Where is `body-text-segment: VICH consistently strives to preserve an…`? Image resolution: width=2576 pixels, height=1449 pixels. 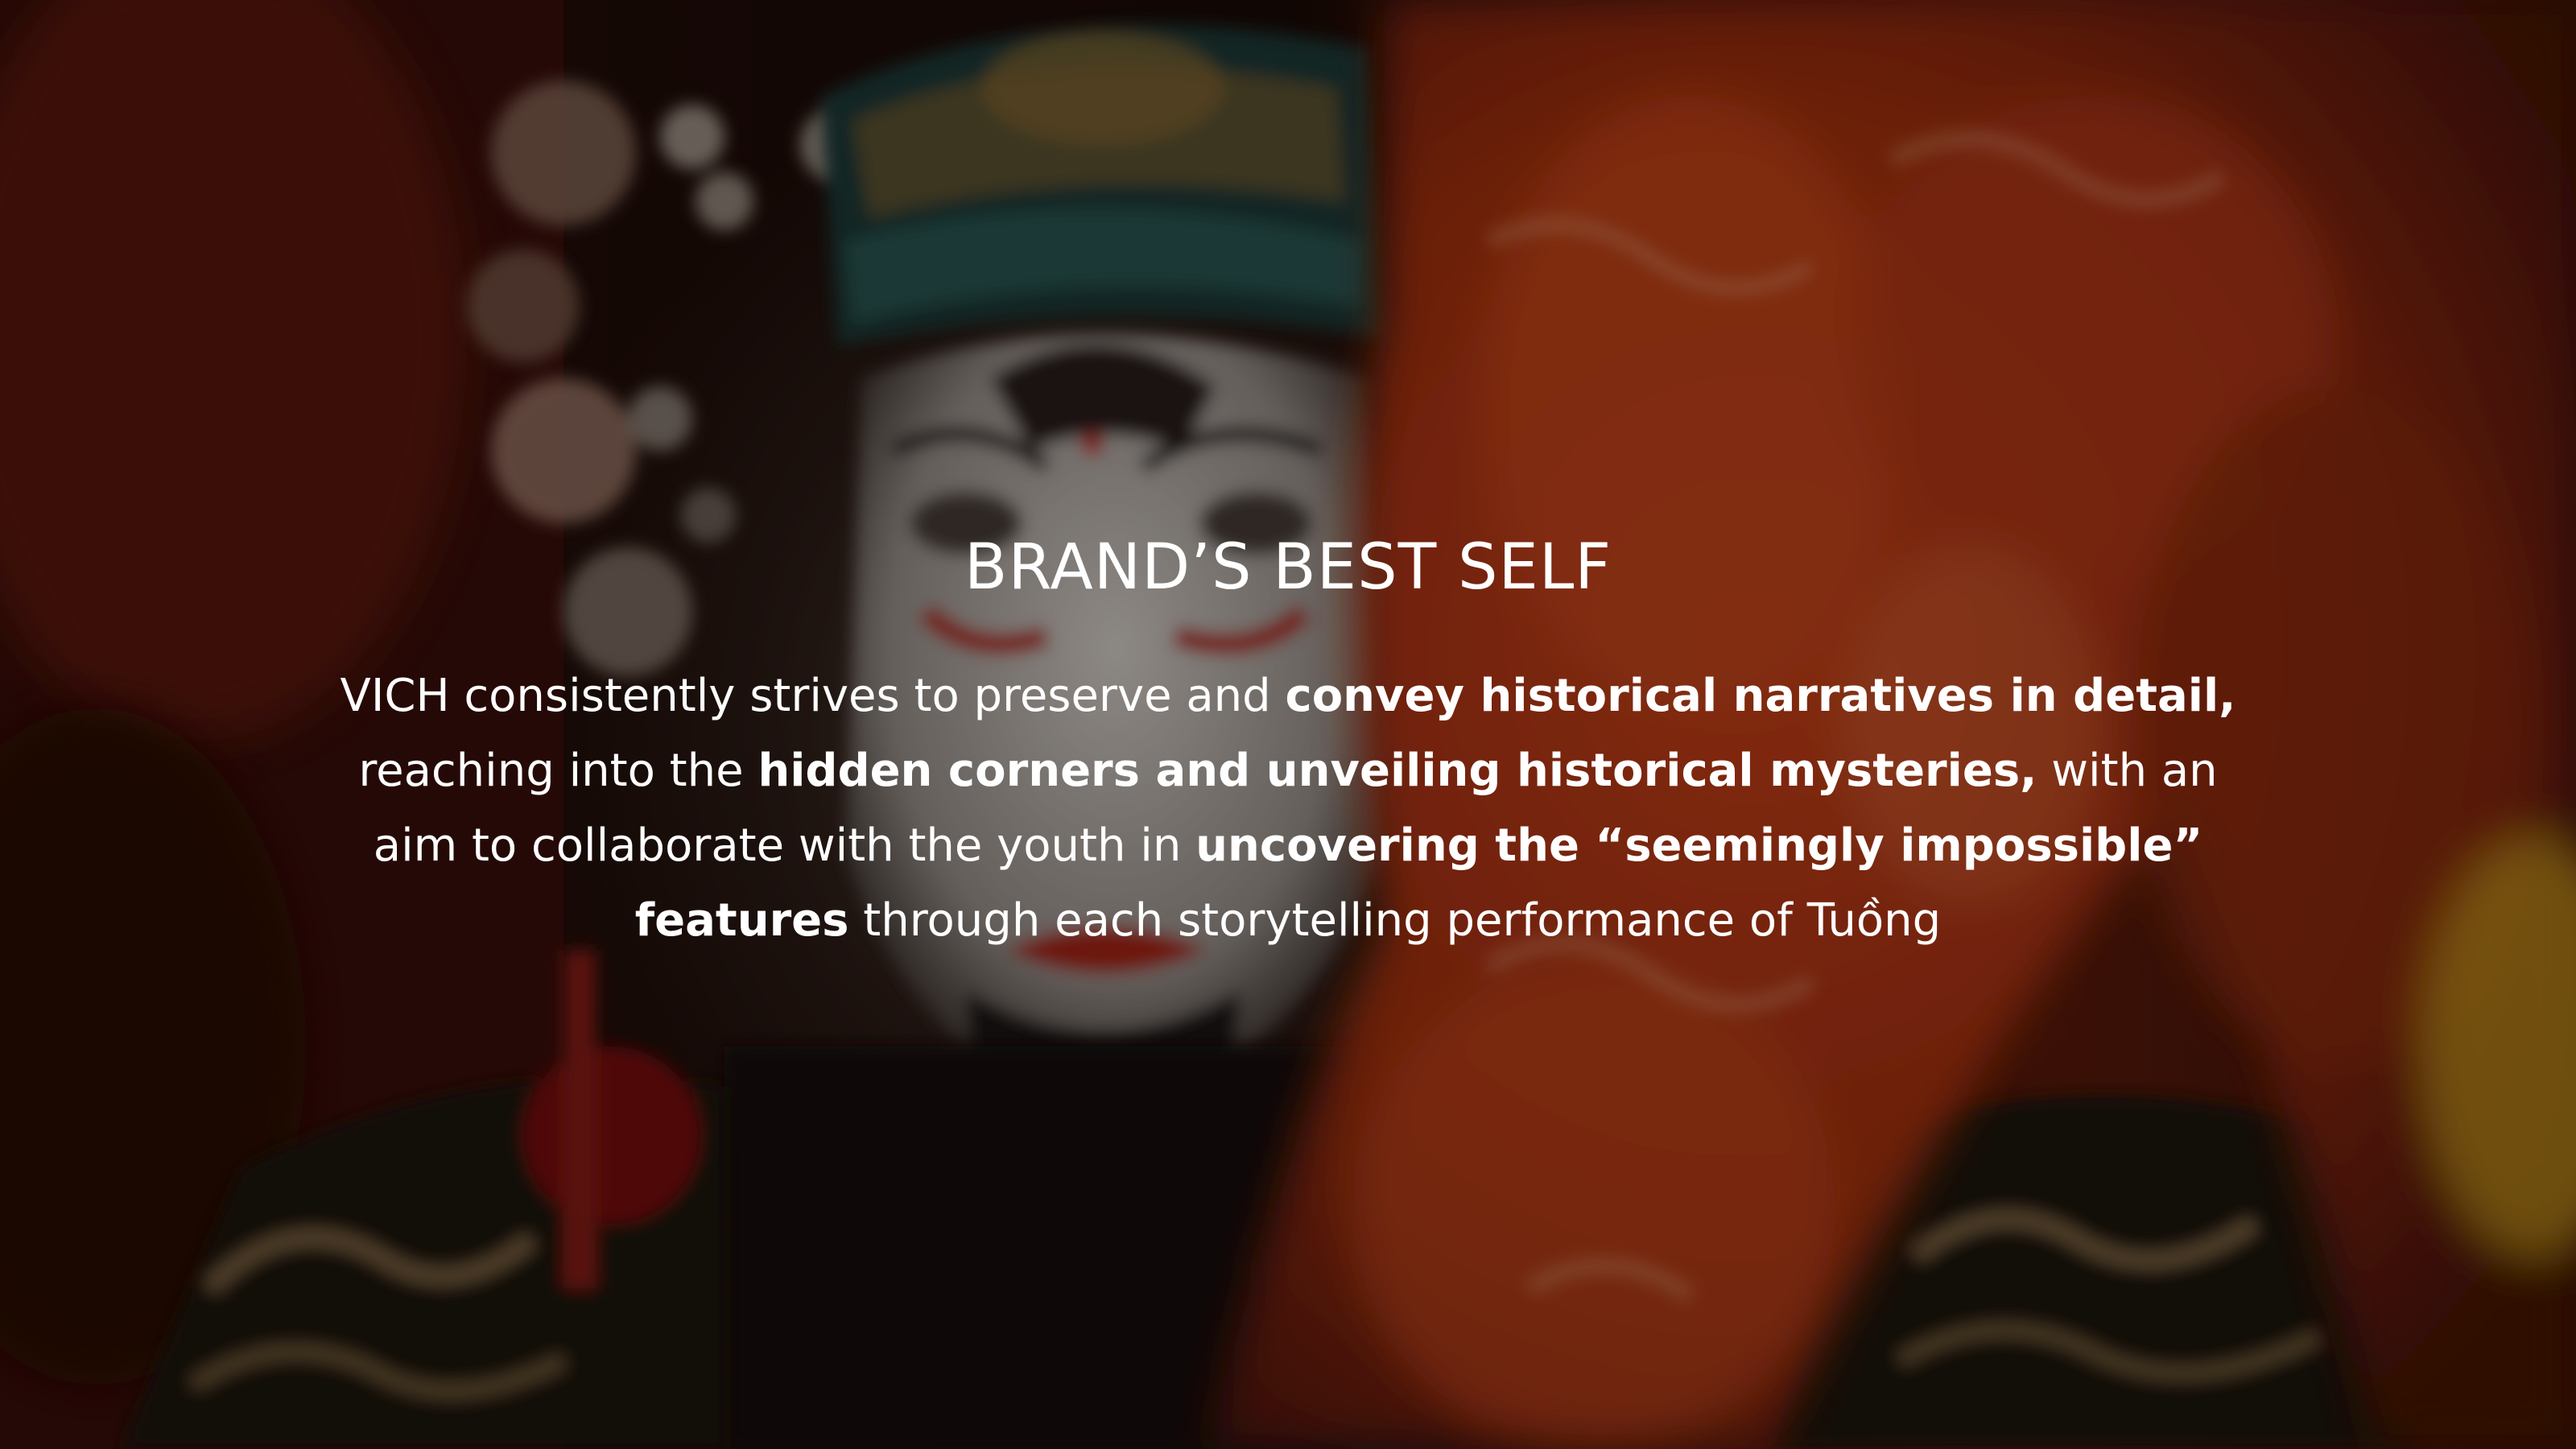
body-text-segment: VICH consistently strives to preserve an… is located at coordinates (813, 696).